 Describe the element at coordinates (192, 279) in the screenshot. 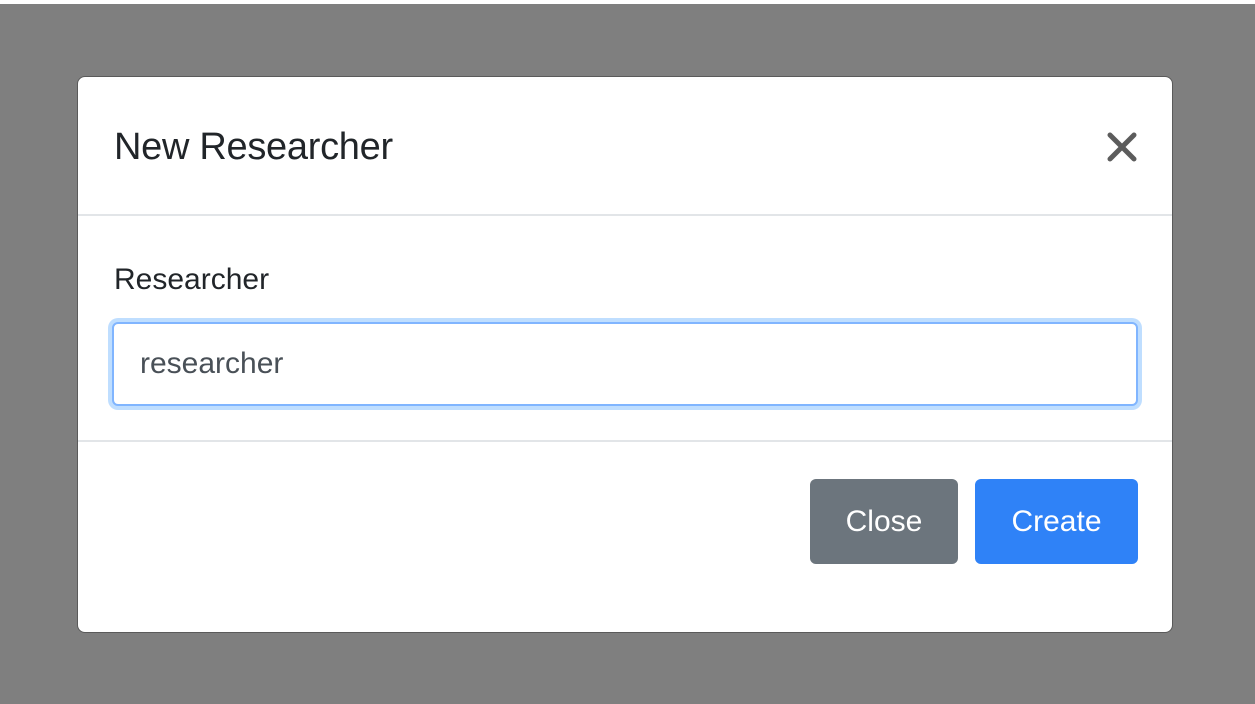

I see `researcher-field-label: Researcher` at that location.